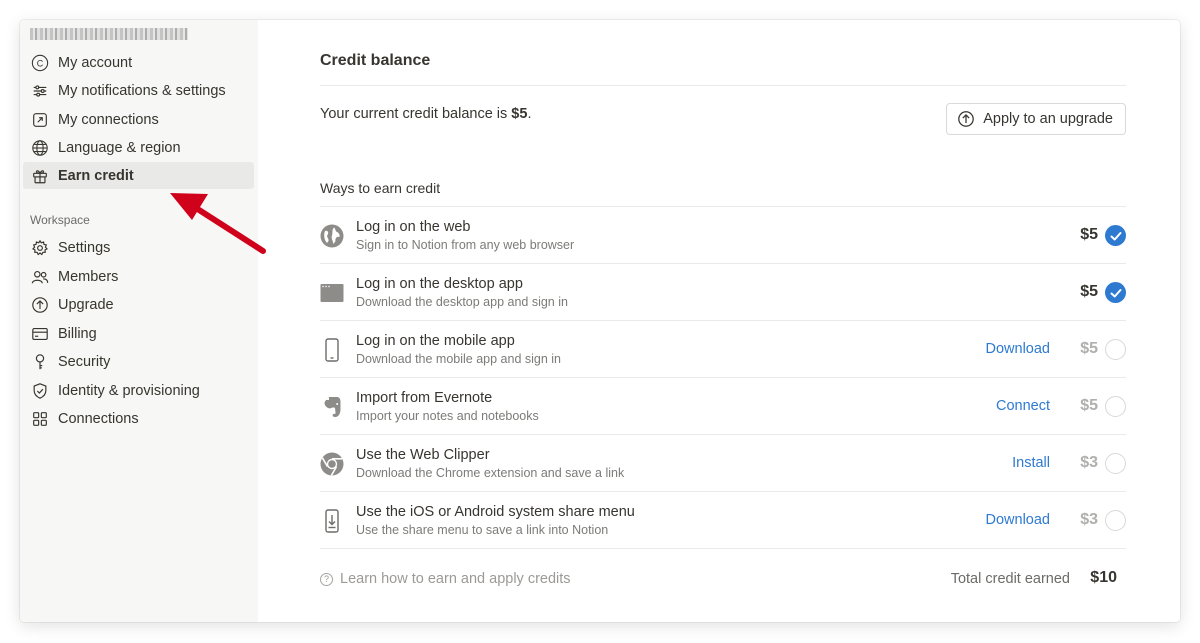 The image size is (1200, 643). I want to click on sidebar-item-label: Language & region, so click(119, 147).